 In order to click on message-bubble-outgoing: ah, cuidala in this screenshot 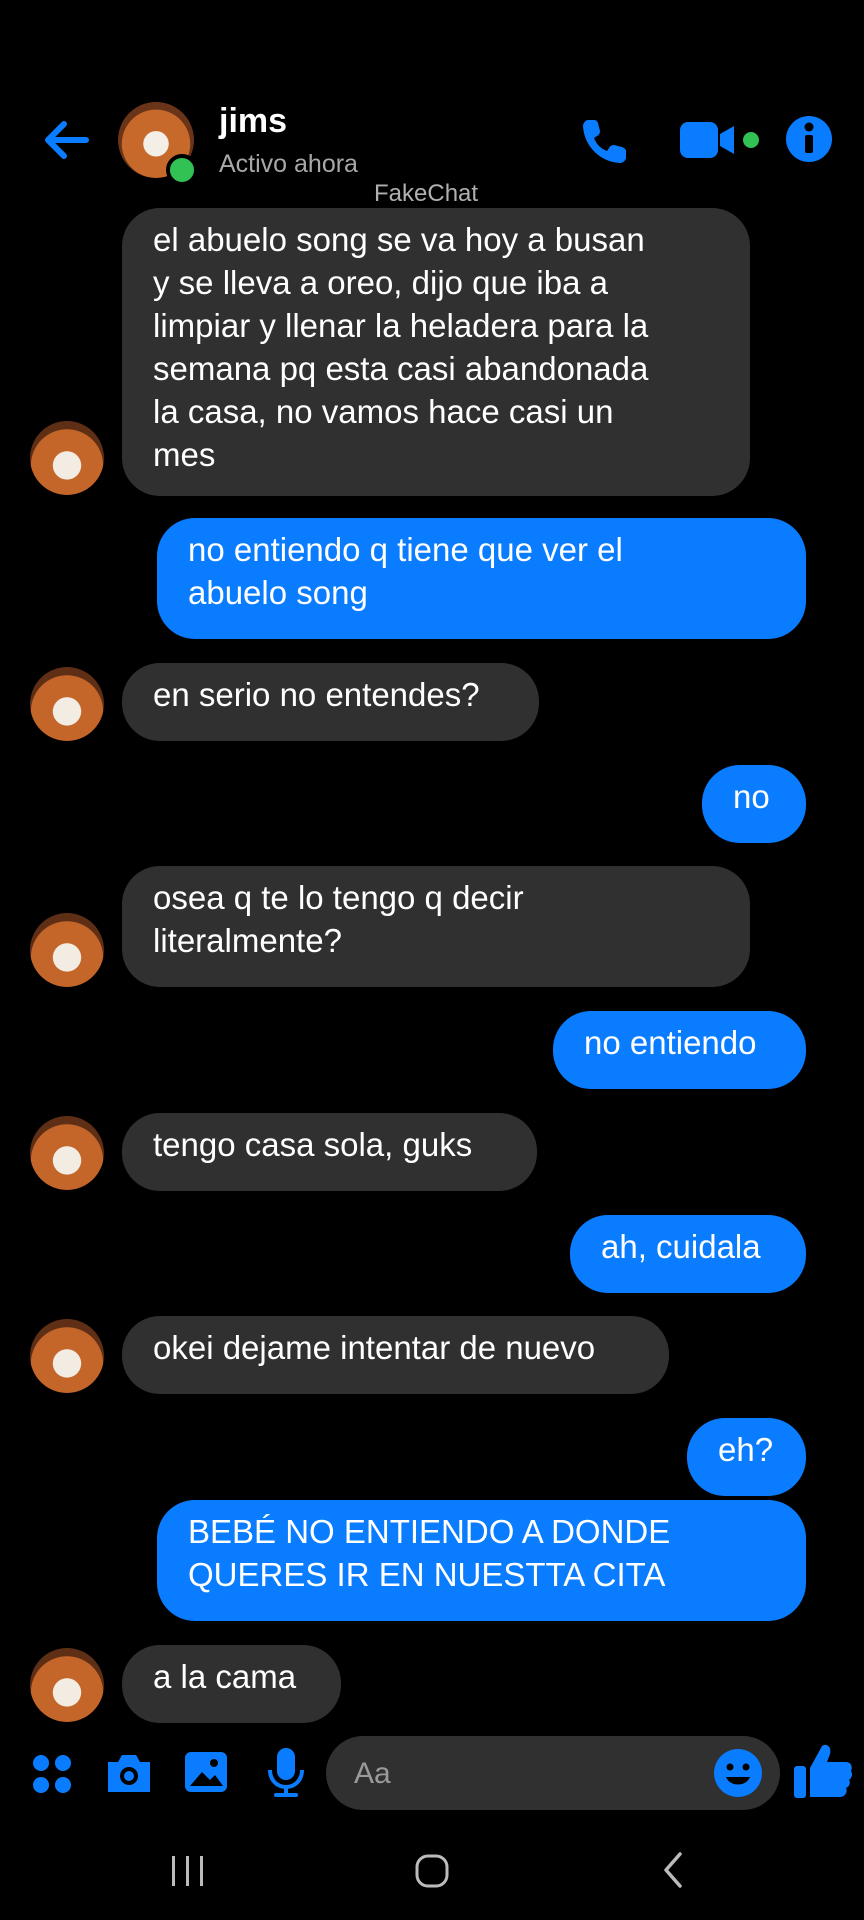, I will do `click(688, 1254)`.